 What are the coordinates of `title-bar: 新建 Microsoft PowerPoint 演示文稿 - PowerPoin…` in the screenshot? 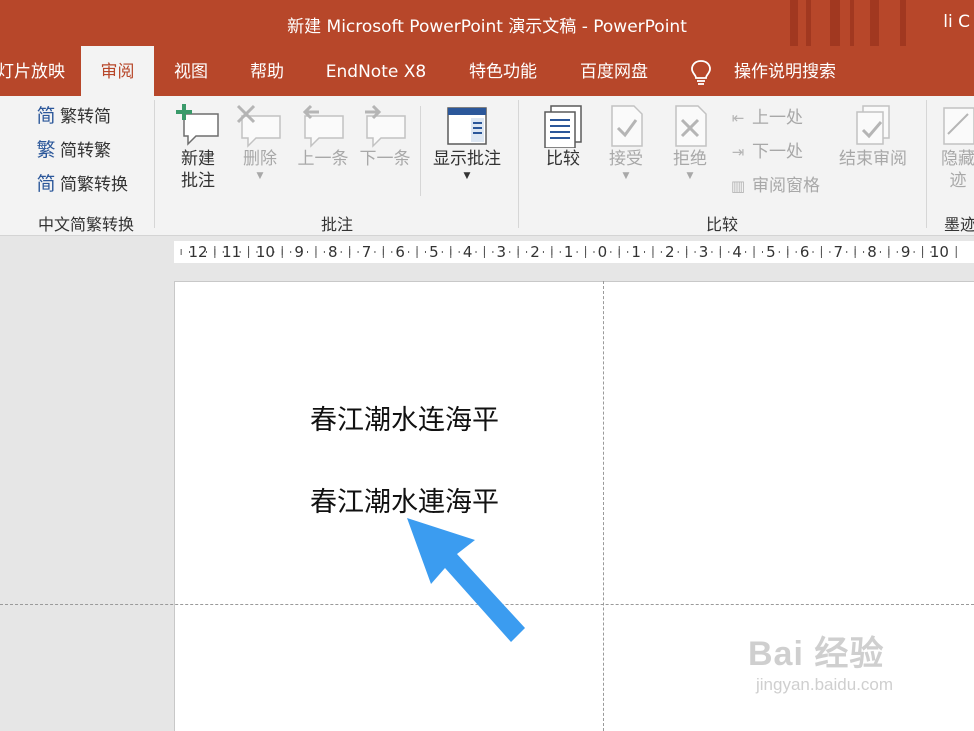 It's located at (487, 23).